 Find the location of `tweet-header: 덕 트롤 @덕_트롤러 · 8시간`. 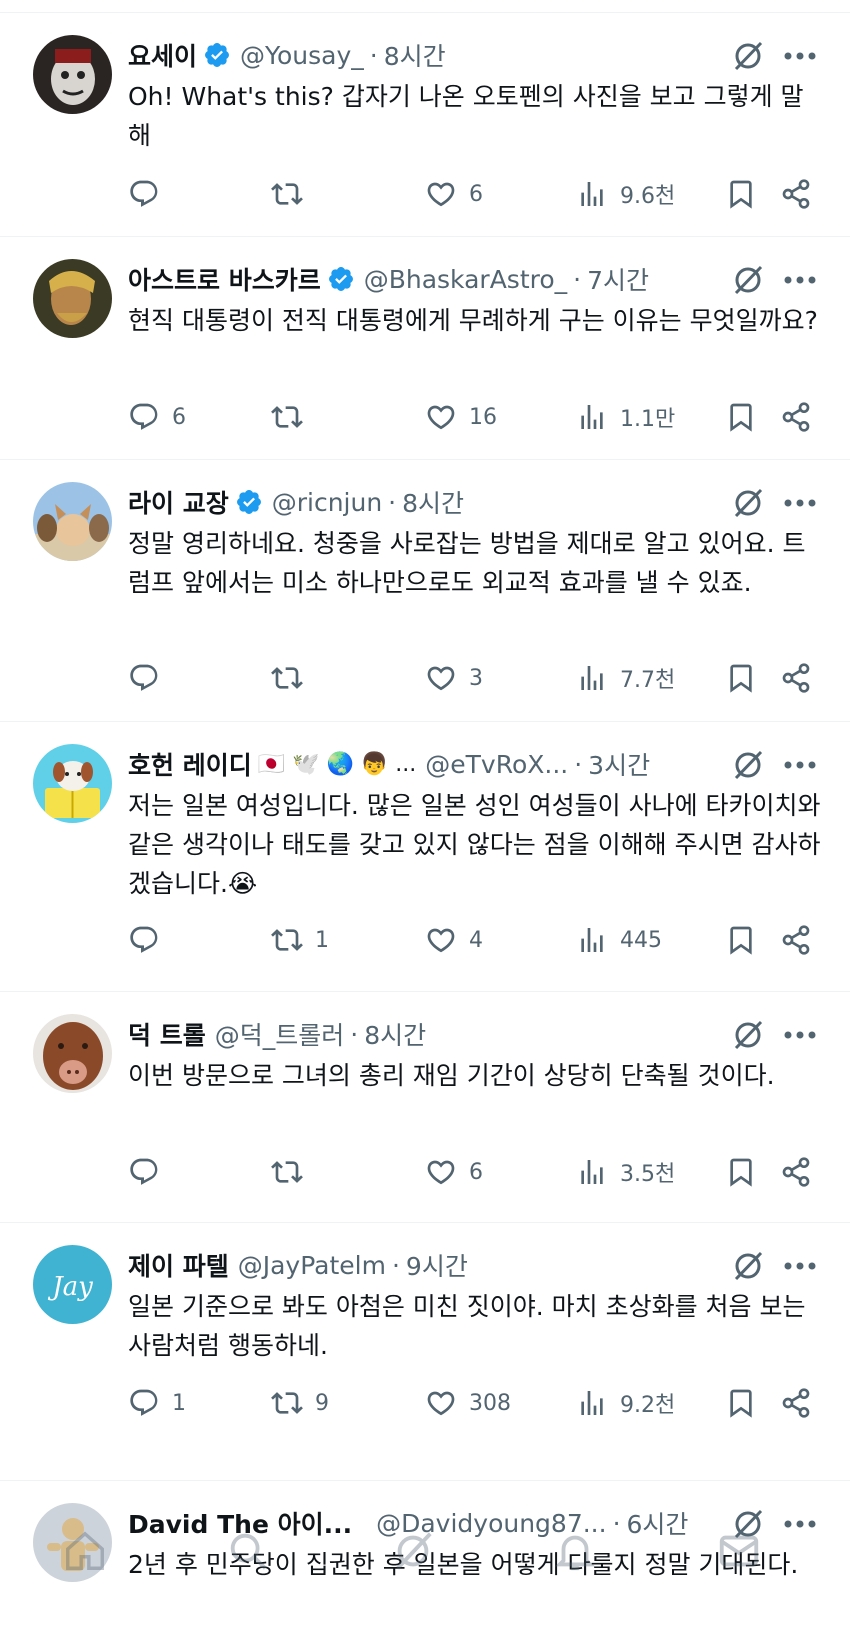

tweet-header: 덕 트롤 @덕_트롤러 · 8시간 is located at coordinates (429, 1034).